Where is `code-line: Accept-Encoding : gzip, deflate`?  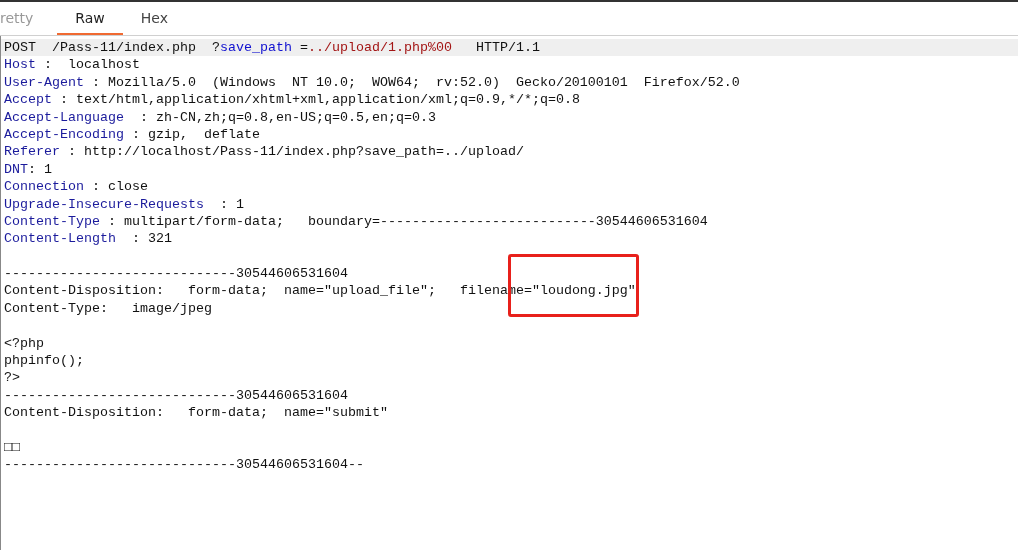
code-line: Accept-Encoding : gzip, deflate is located at coordinates (132, 134).